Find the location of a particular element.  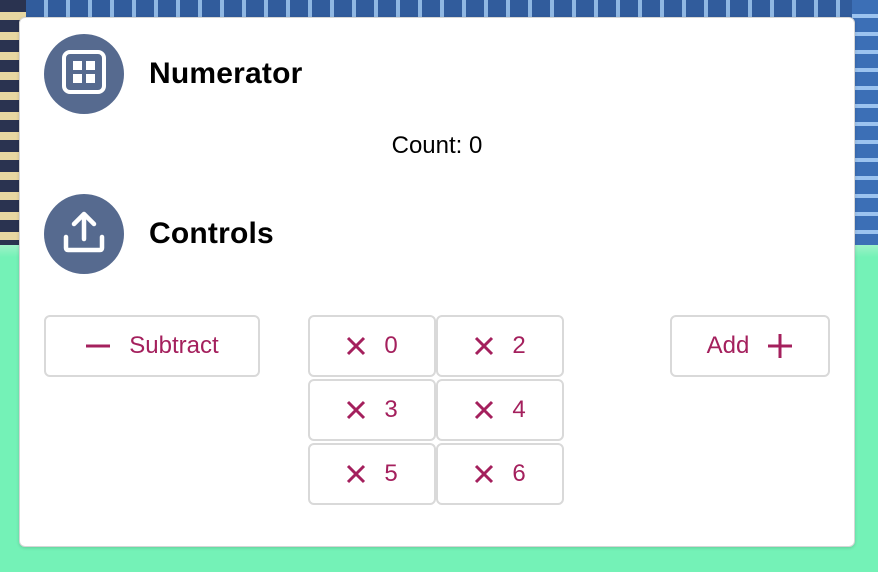

multiply-0-button: 0 is located at coordinates (372, 346).